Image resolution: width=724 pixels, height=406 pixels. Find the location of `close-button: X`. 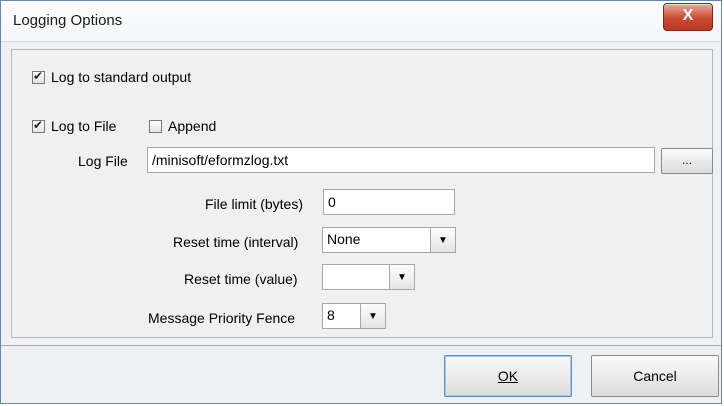

close-button: X is located at coordinates (688, 17).